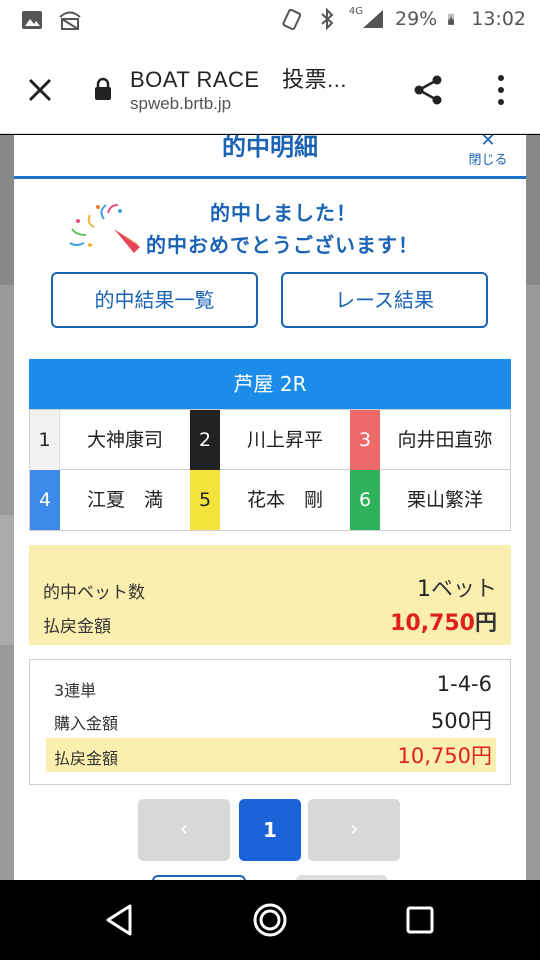 This screenshot has height=960, width=540. Describe the element at coordinates (154, 300) in the screenshot. I see `hit-list-button: 的中結果一覧` at that location.